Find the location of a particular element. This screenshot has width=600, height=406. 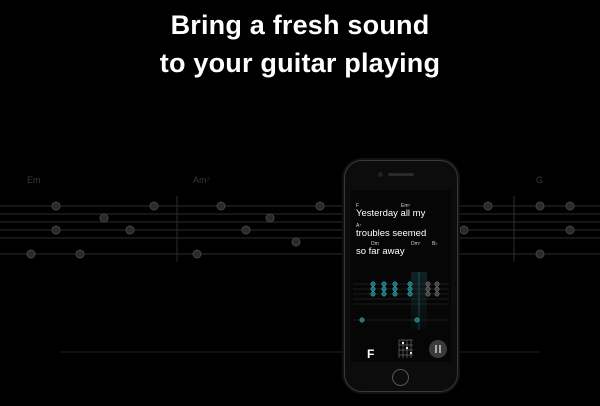

headline-line-1: Bring a fresh sound is located at coordinates (300, 25).